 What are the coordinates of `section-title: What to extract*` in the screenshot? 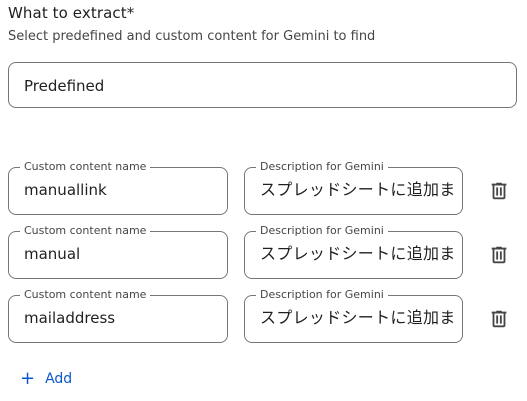 It's located at (71, 13).